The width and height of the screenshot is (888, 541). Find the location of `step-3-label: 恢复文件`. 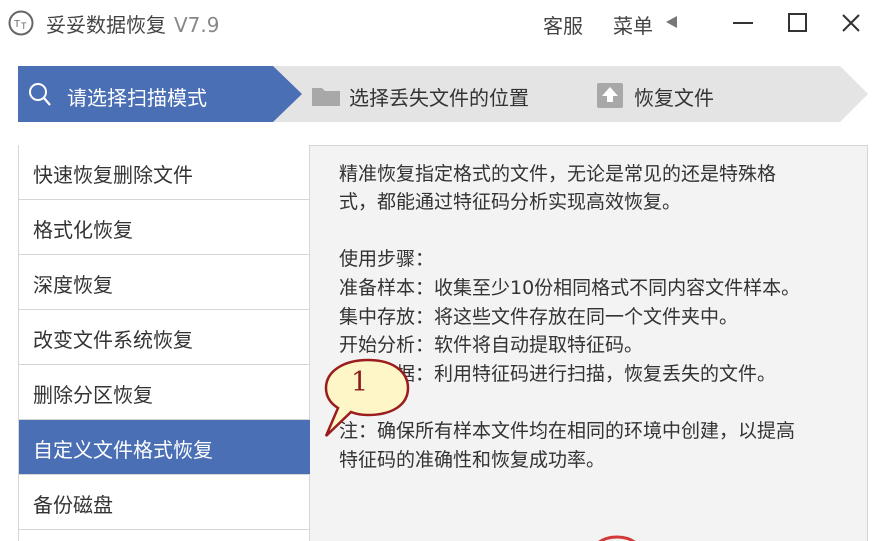

step-3-label: 恢复文件 is located at coordinates (674, 96).